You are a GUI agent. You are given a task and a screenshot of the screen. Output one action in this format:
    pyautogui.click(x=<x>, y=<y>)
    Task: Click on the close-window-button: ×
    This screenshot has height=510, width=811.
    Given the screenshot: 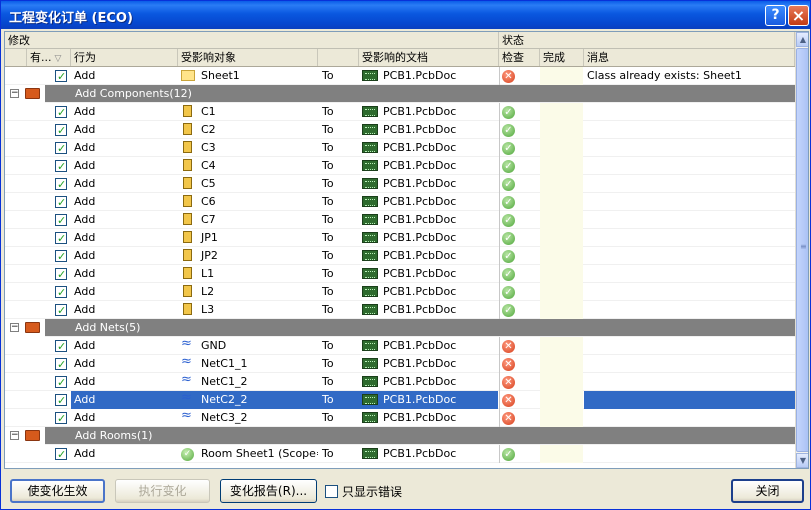 What is the action you would take?
    pyautogui.click(x=798, y=15)
    